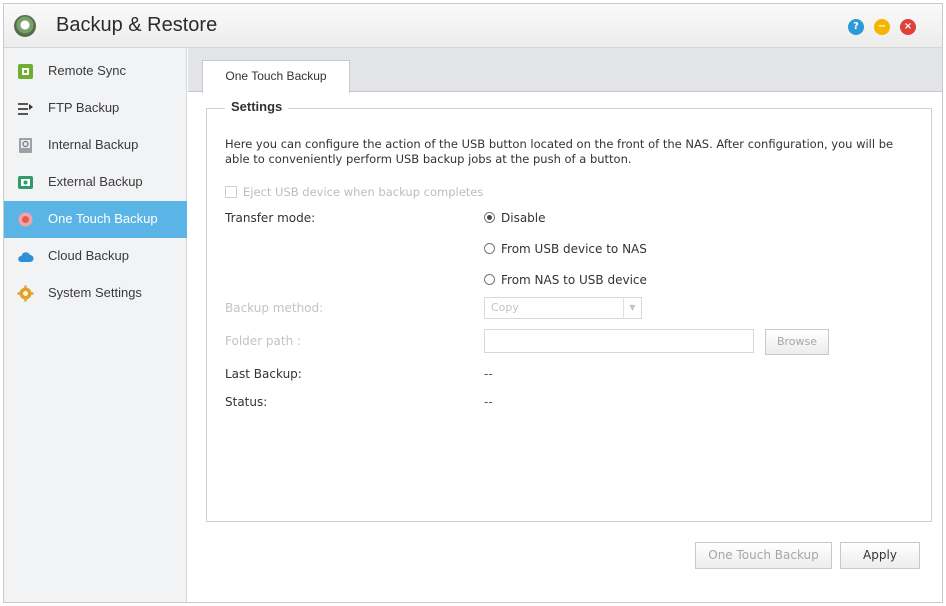  What do you see at coordinates (574, 249) in the screenshot?
I see `radio-label: From USB device to NAS` at bounding box center [574, 249].